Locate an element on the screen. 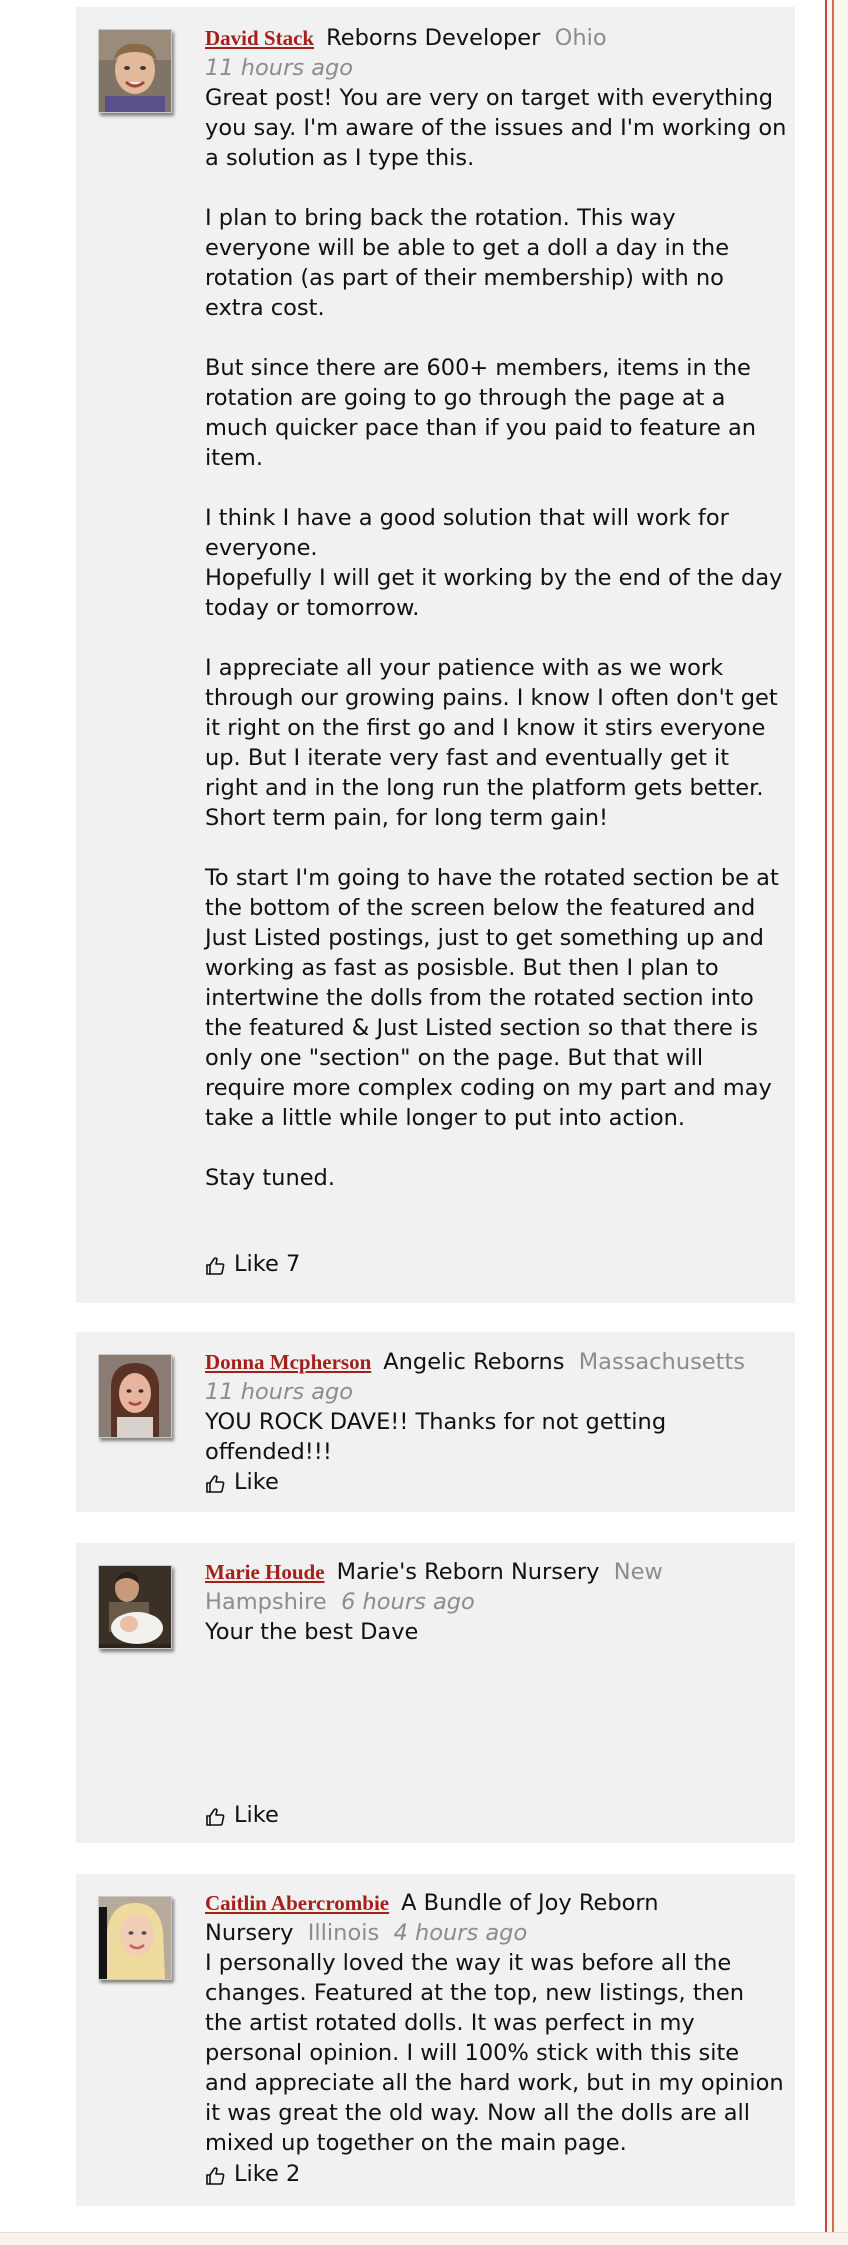  shop-name: Marie's Reborn Nursery is located at coordinates (468, 1572).